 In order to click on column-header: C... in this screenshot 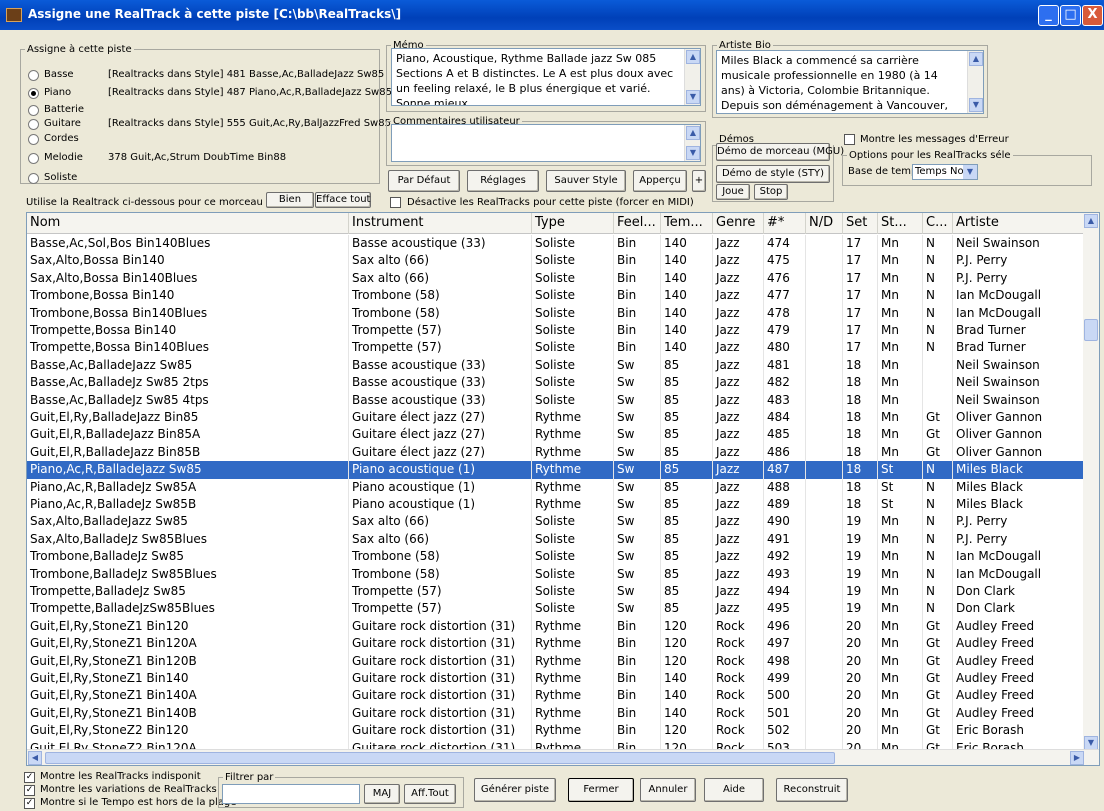, I will do `click(938, 223)`.